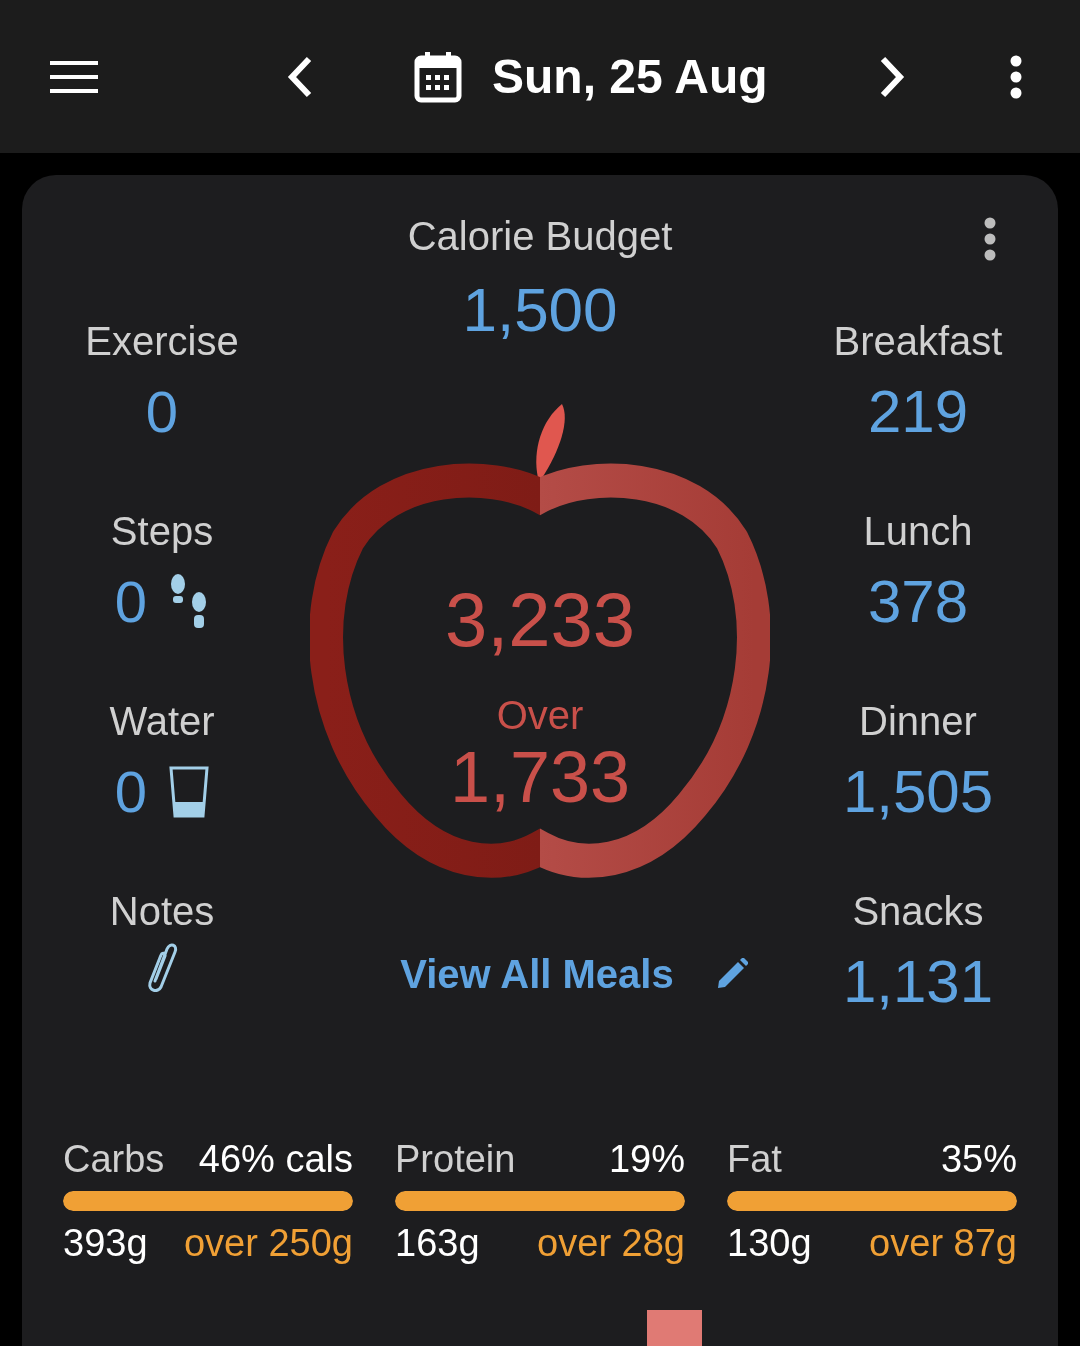  Describe the element at coordinates (438, 76) in the screenshot. I see `calendar-icon` at that location.